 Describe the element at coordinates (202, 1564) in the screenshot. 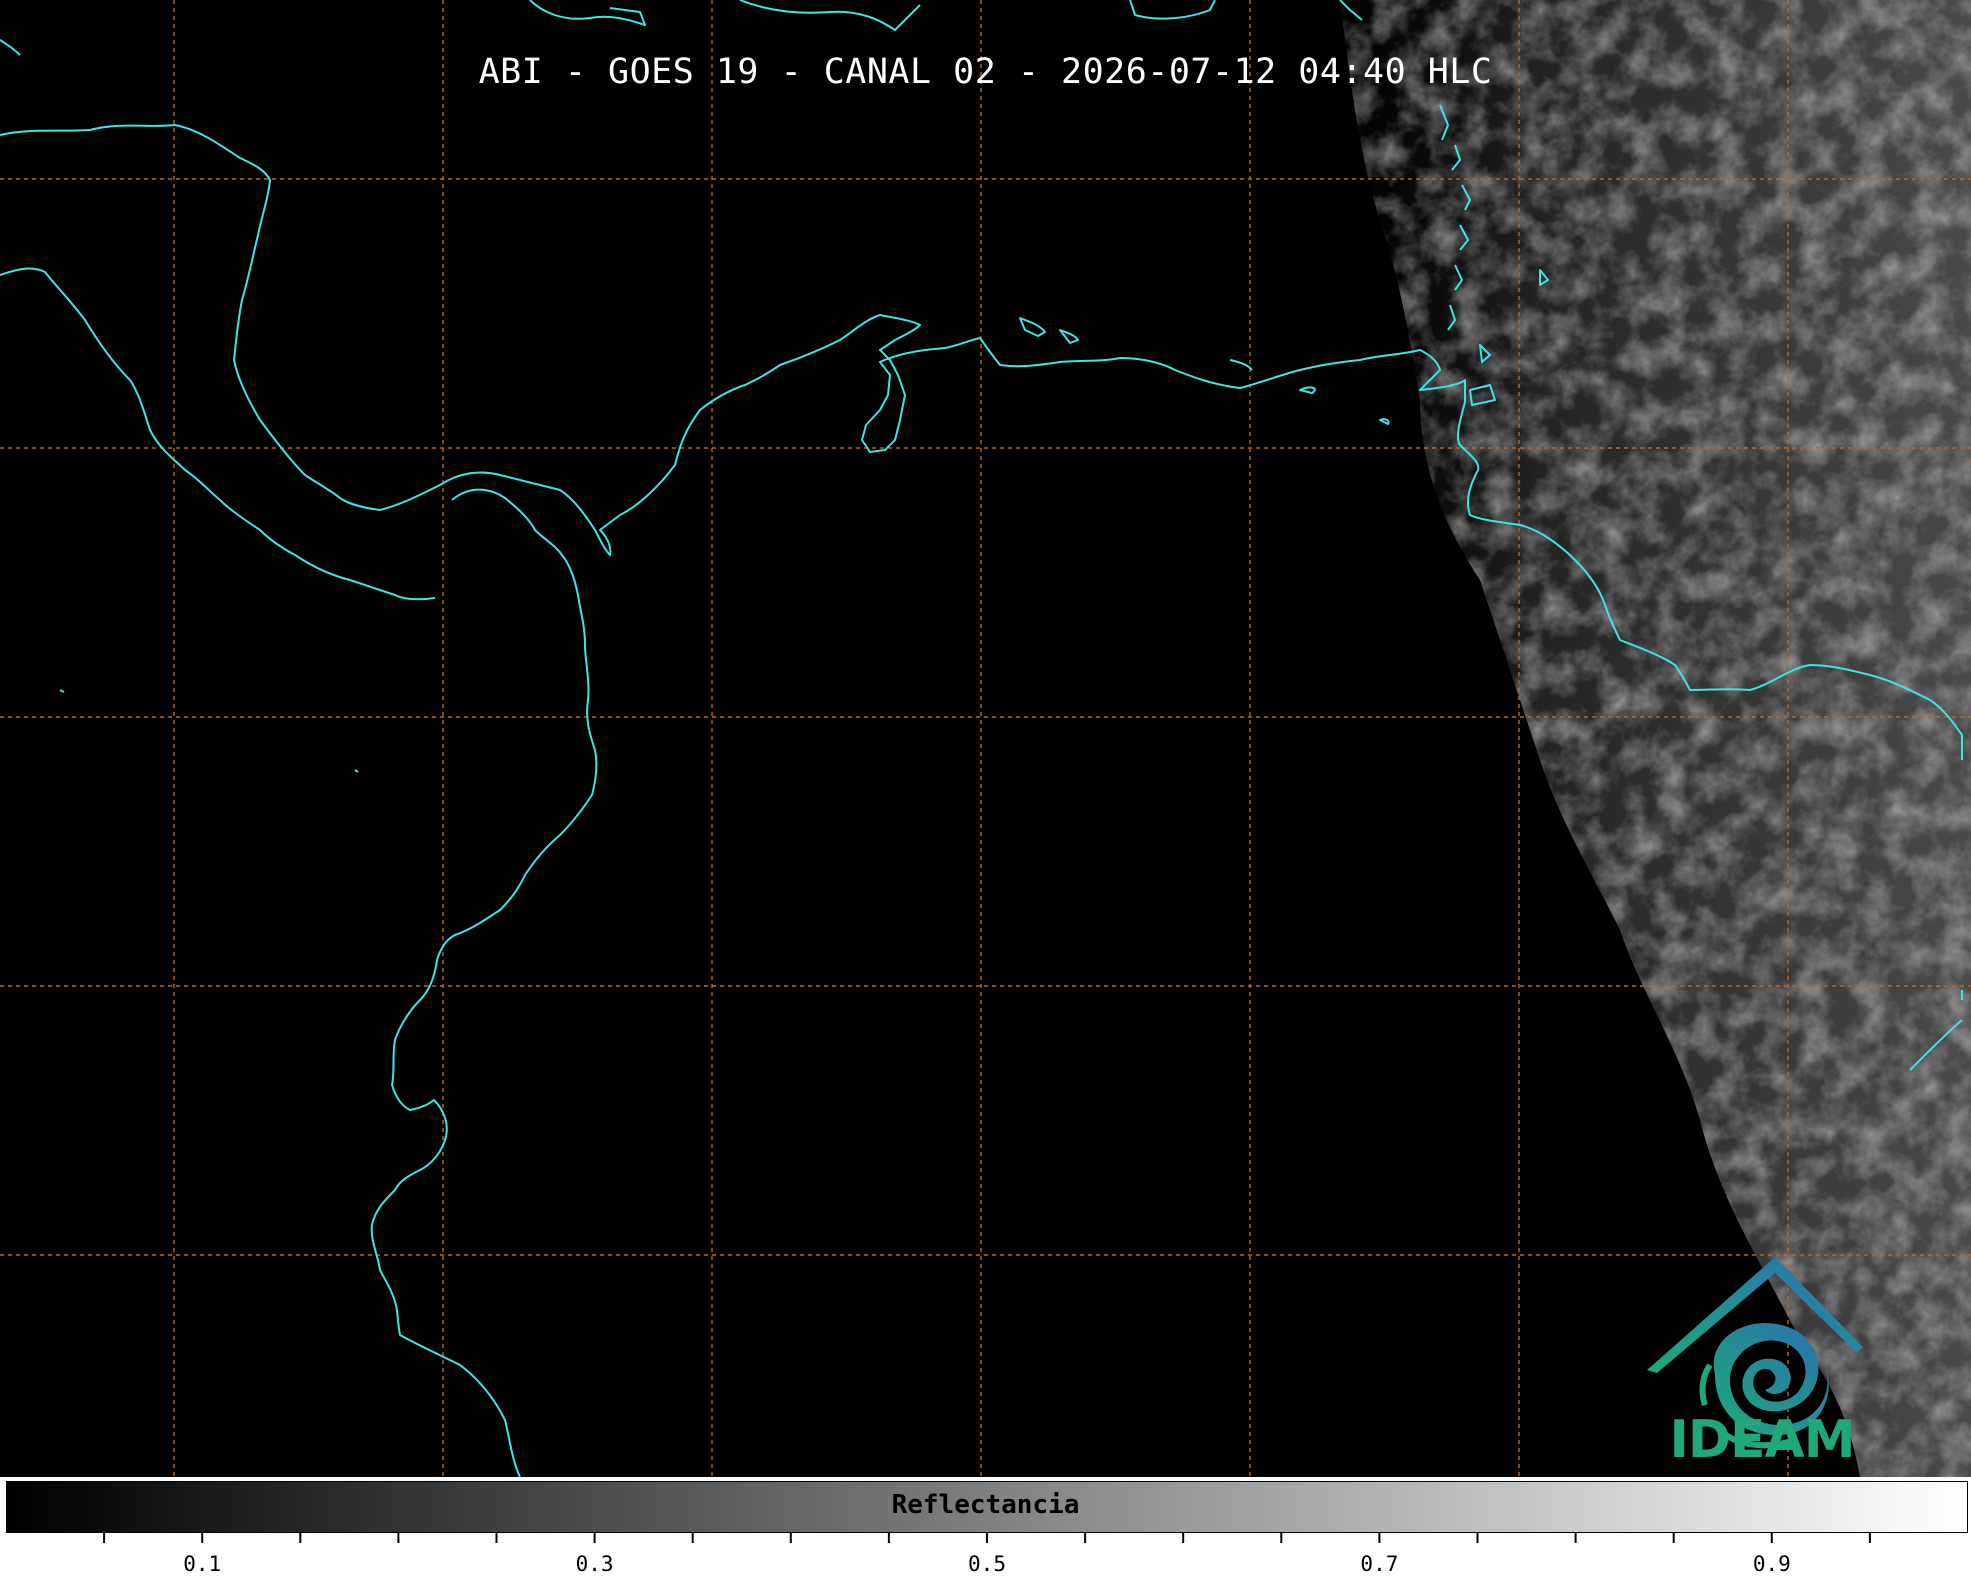

I see `colorbar-tick-label: 0.1` at that location.